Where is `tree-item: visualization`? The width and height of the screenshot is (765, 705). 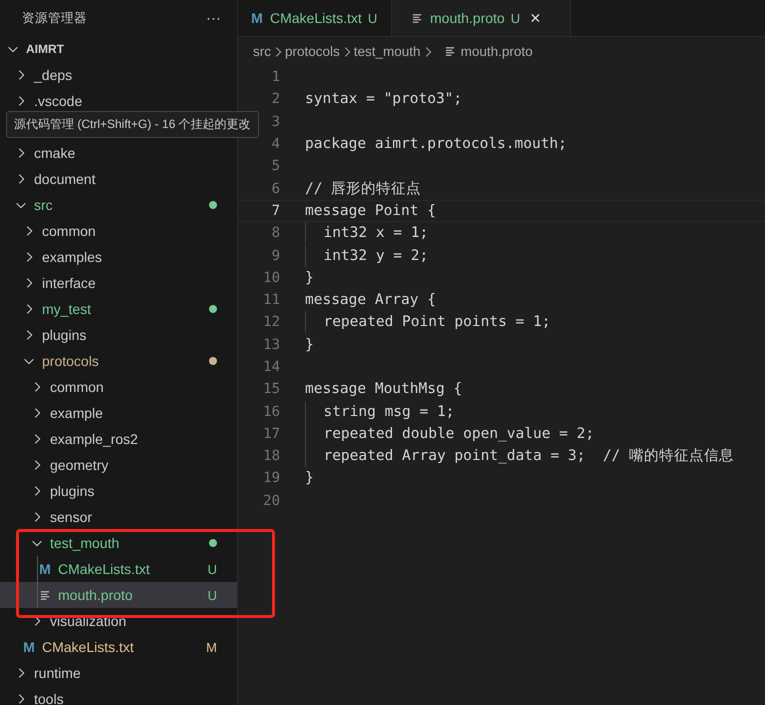 tree-item: visualization is located at coordinates (118, 621).